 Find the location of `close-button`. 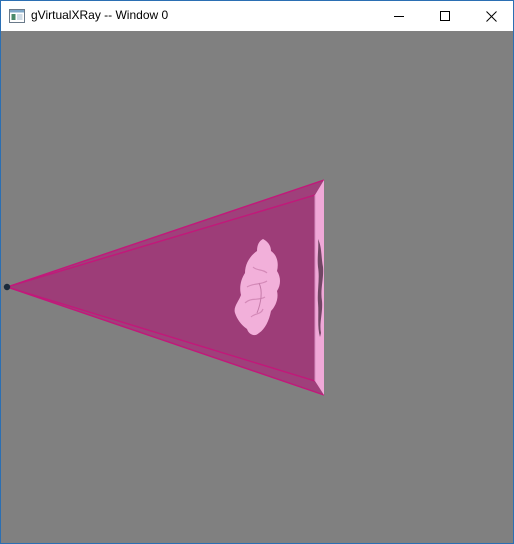

close-button is located at coordinates (491, 16).